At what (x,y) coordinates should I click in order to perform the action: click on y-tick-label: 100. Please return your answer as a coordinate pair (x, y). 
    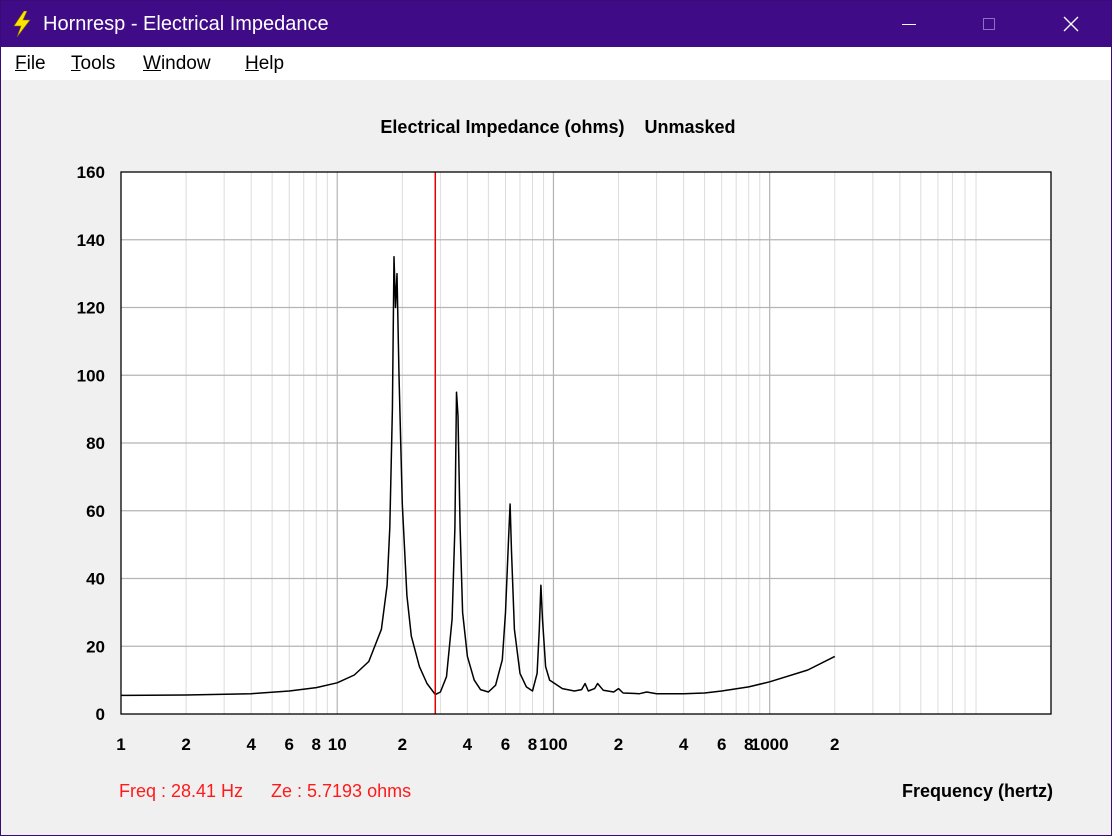
    Looking at the image, I should click on (91, 375).